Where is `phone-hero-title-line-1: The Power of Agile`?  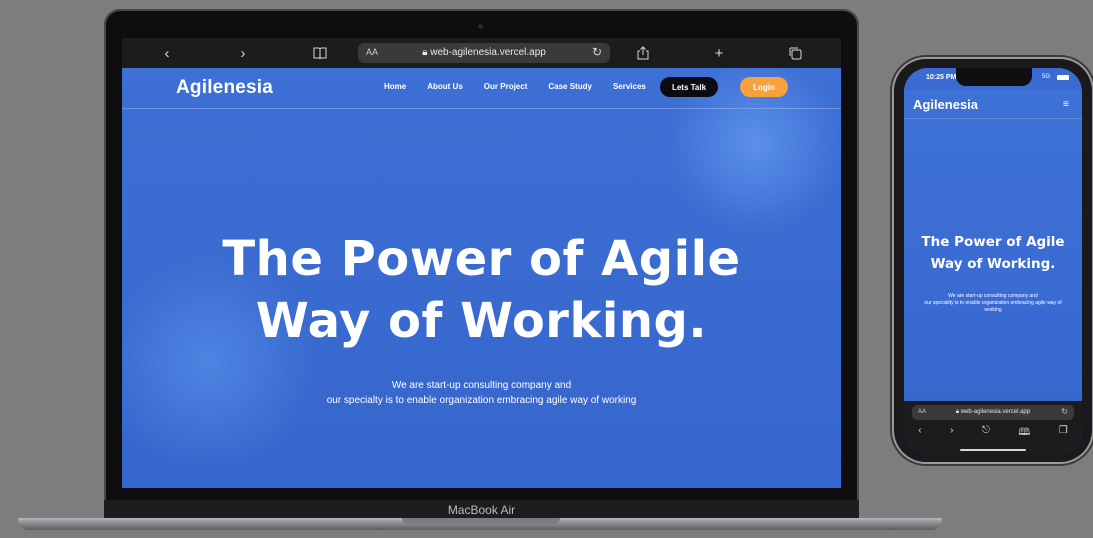 phone-hero-title-line-1: The Power of Agile is located at coordinates (993, 242).